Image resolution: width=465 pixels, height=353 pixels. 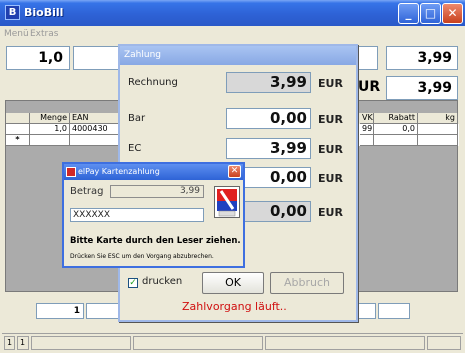 I want to click on partial-label-box: UR, so click(x=369, y=88).